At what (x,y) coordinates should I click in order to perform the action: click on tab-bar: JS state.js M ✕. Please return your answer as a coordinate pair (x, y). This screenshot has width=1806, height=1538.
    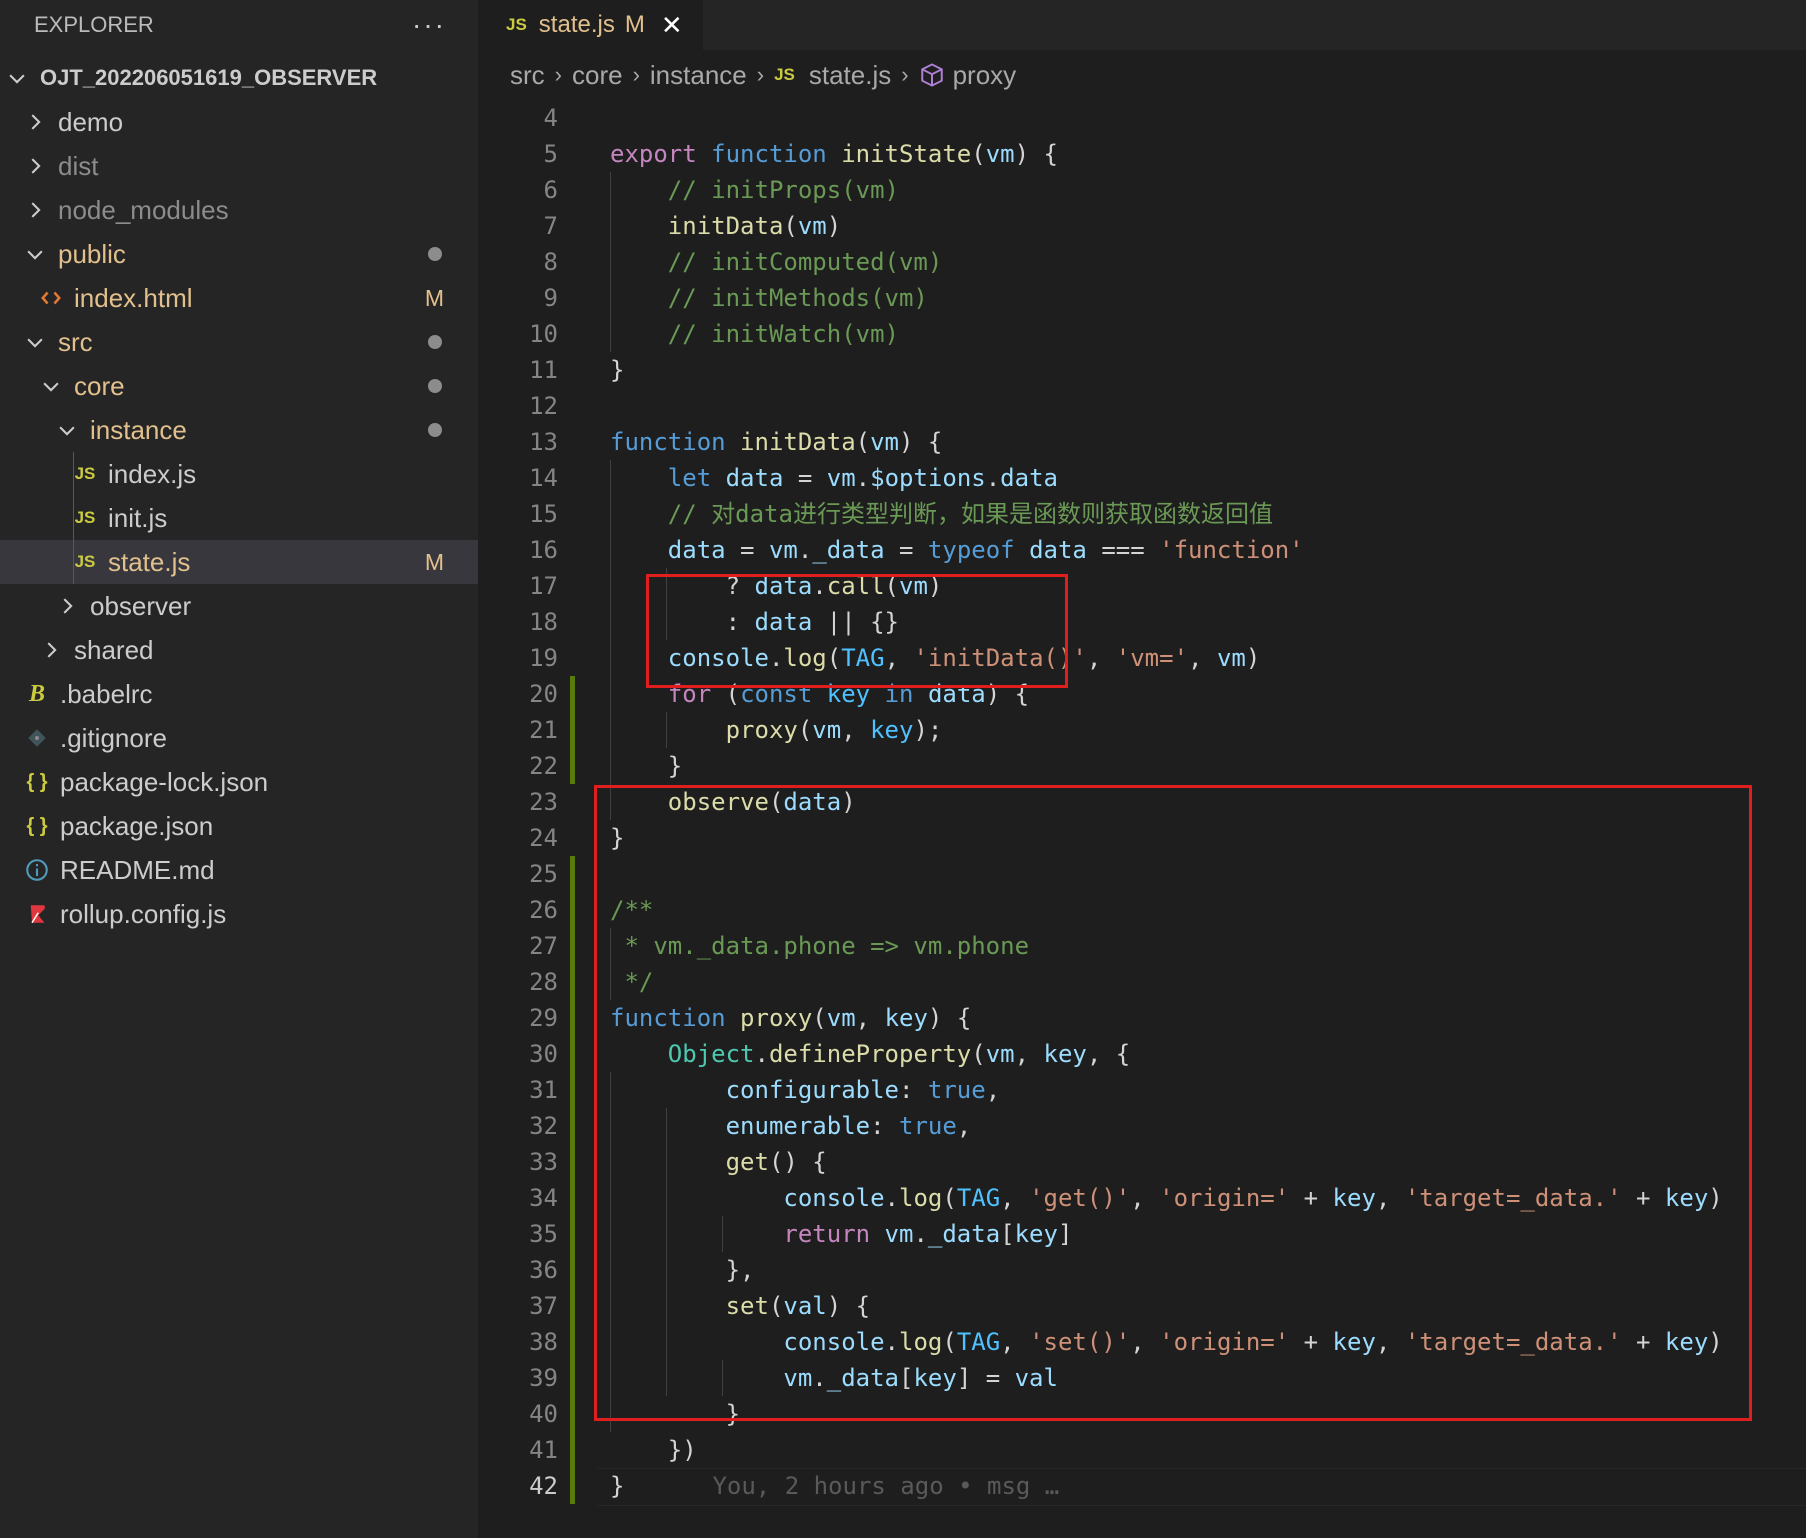
    Looking at the image, I should click on (1142, 25).